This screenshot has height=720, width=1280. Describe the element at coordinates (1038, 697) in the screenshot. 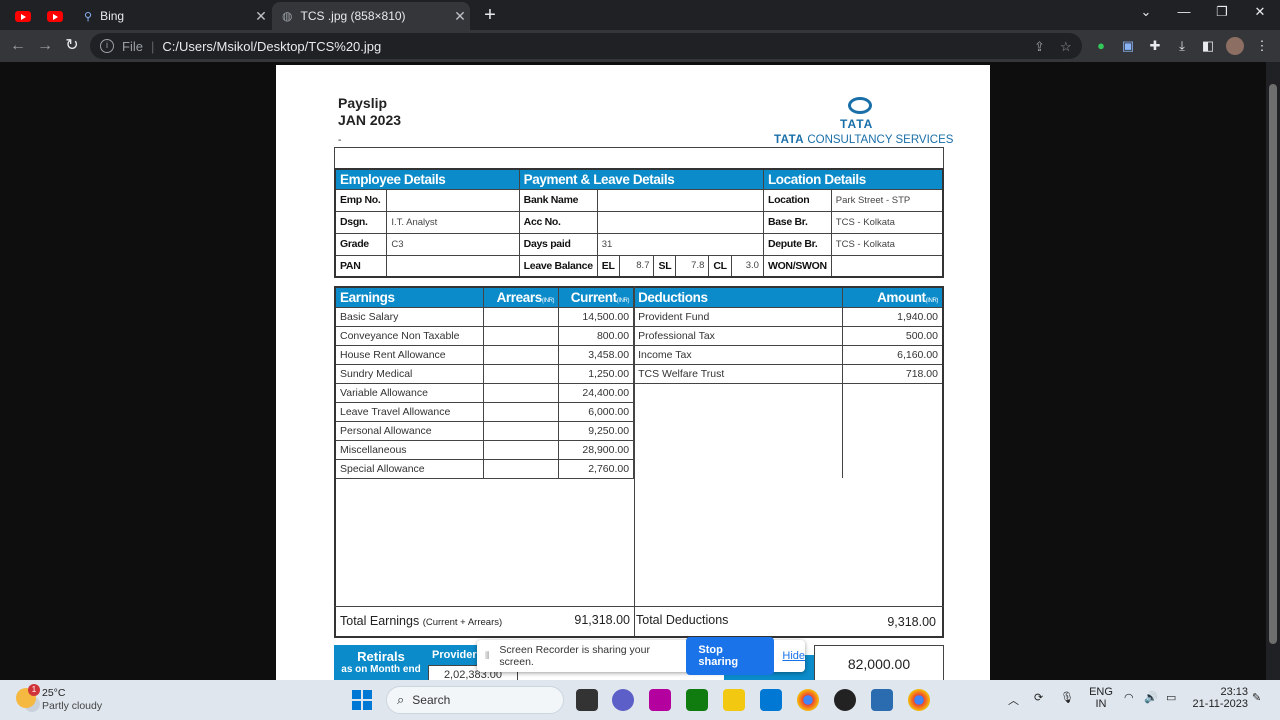

I see `sync-icon: ⟳` at that location.